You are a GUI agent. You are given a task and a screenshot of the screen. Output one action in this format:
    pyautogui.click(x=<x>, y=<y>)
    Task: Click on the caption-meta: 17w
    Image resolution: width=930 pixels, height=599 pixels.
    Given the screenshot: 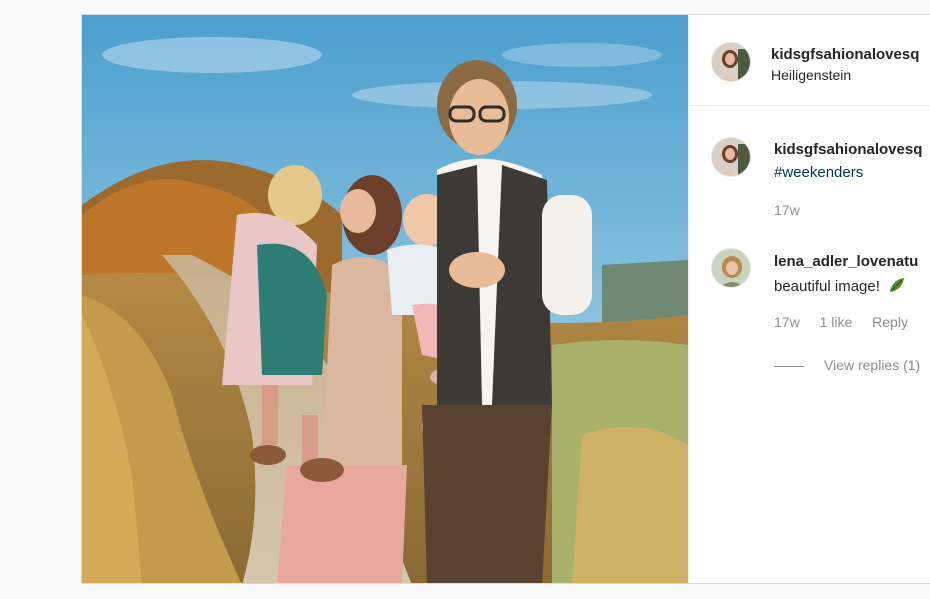 What is the action you would take?
    pyautogui.click(x=795, y=210)
    